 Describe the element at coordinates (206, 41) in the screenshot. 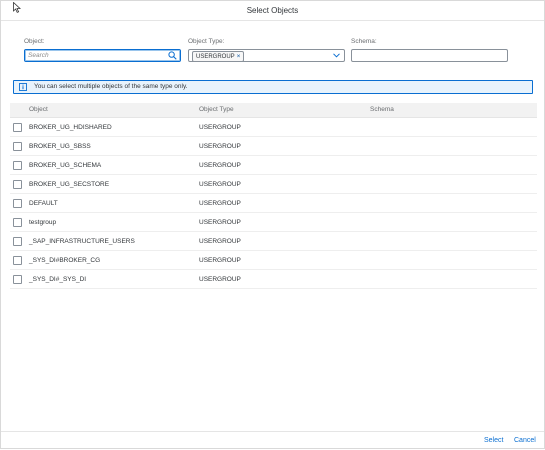

I see `object-type-label: Object Type:` at that location.